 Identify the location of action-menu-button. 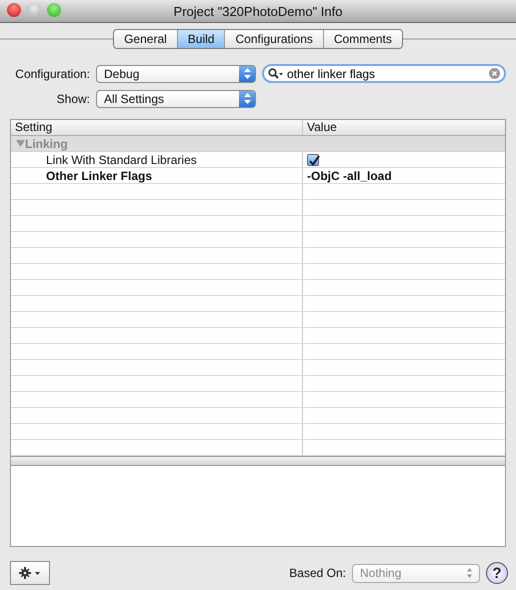
(30, 573).